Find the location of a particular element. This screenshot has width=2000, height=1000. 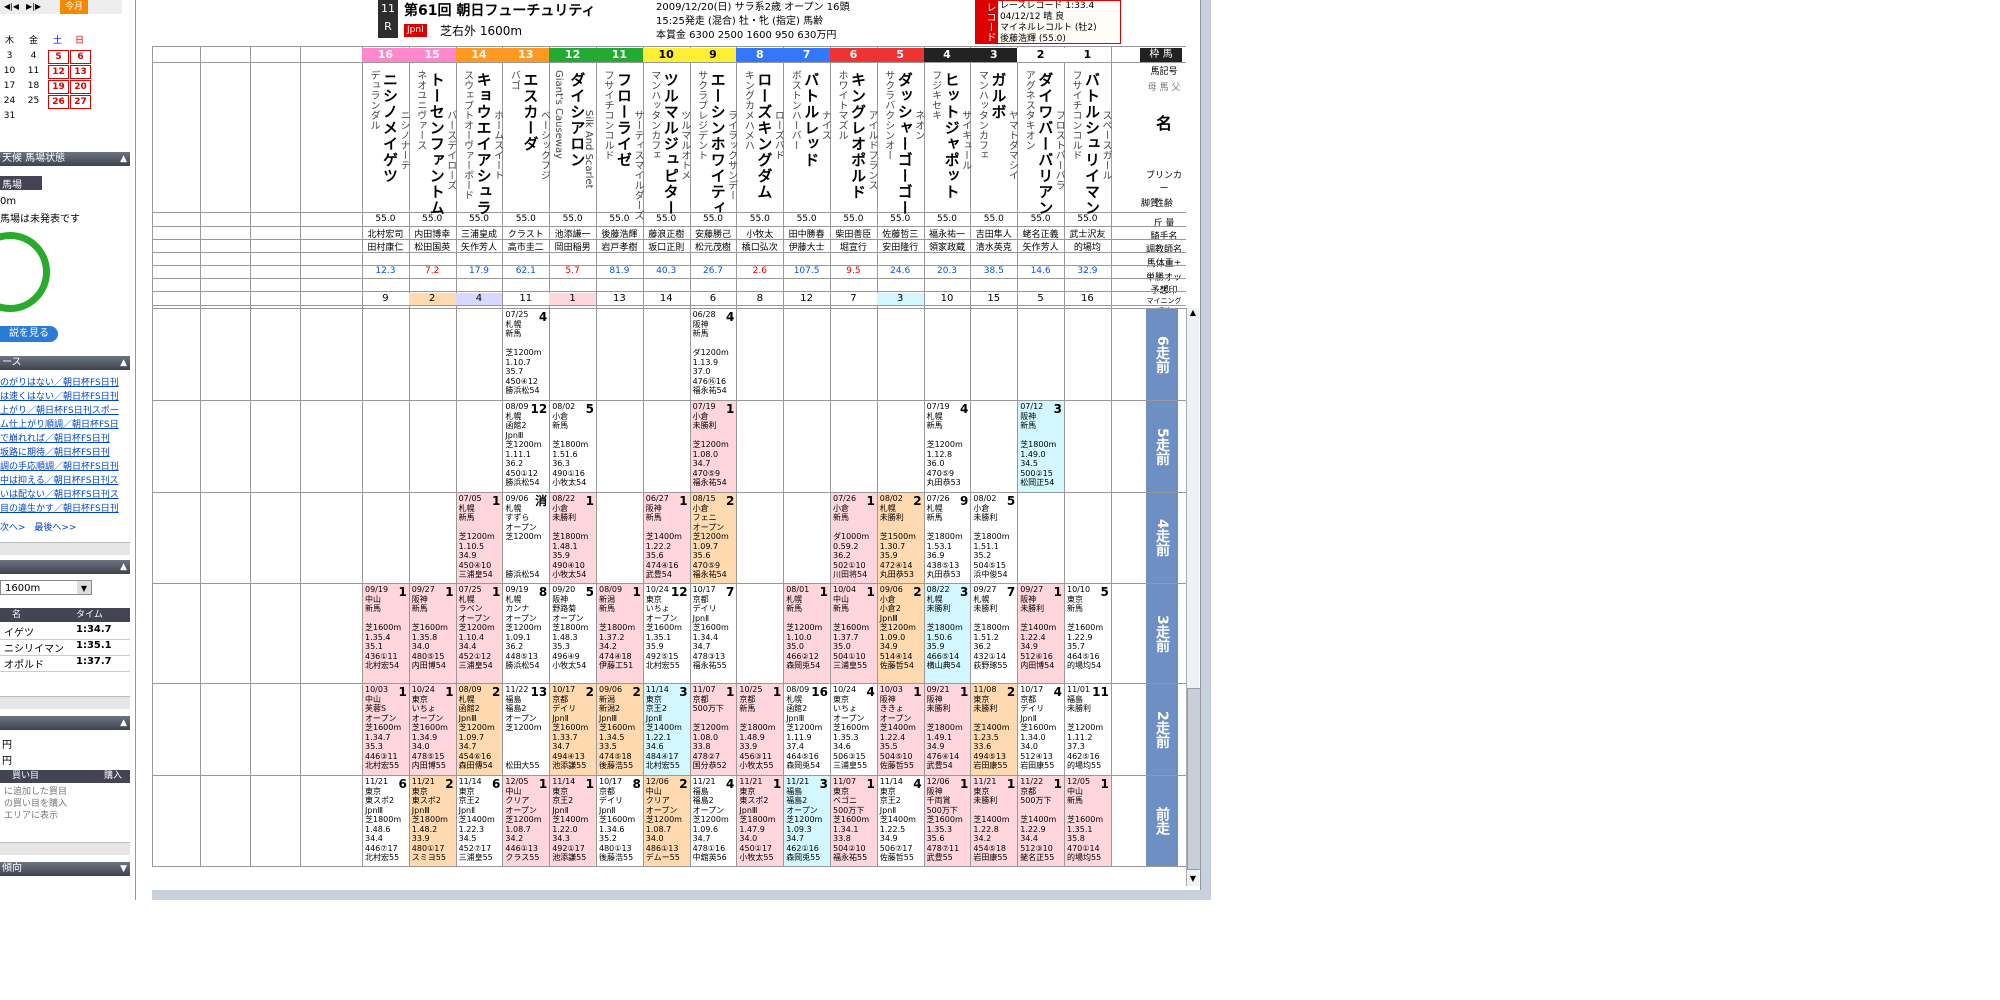

past-run-cell: 09/06 札幌 すずら オープン 芝1200m 勝浜松54 消 is located at coordinates (526, 538).